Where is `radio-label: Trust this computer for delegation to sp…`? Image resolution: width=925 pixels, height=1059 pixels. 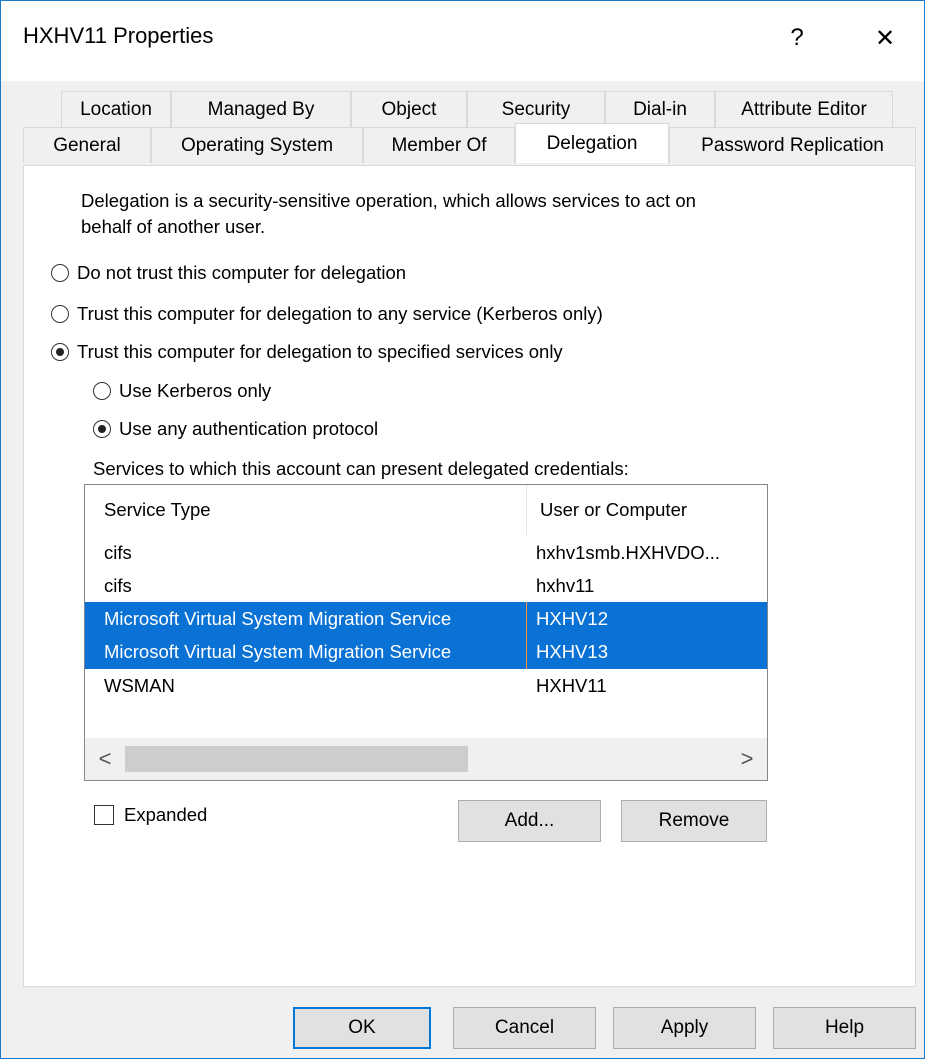
radio-label: Trust this computer for delegation to sp… is located at coordinates (320, 351).